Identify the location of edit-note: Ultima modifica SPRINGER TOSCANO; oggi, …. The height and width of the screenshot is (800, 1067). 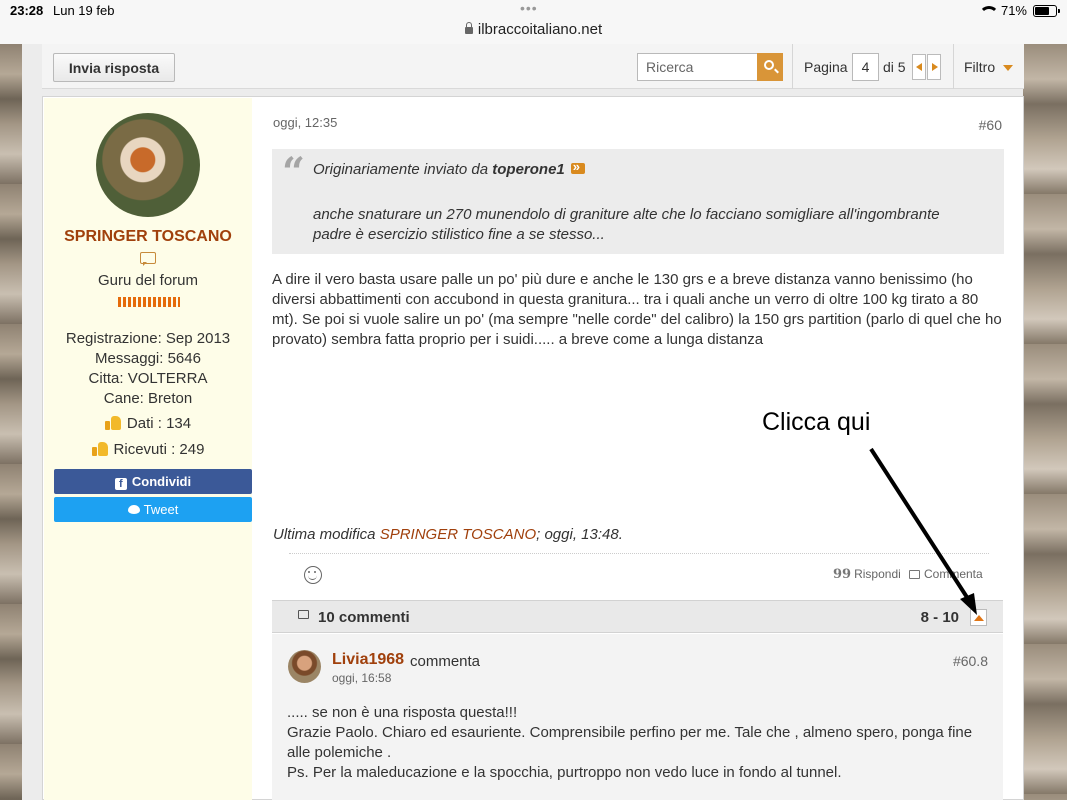
(448, 534).